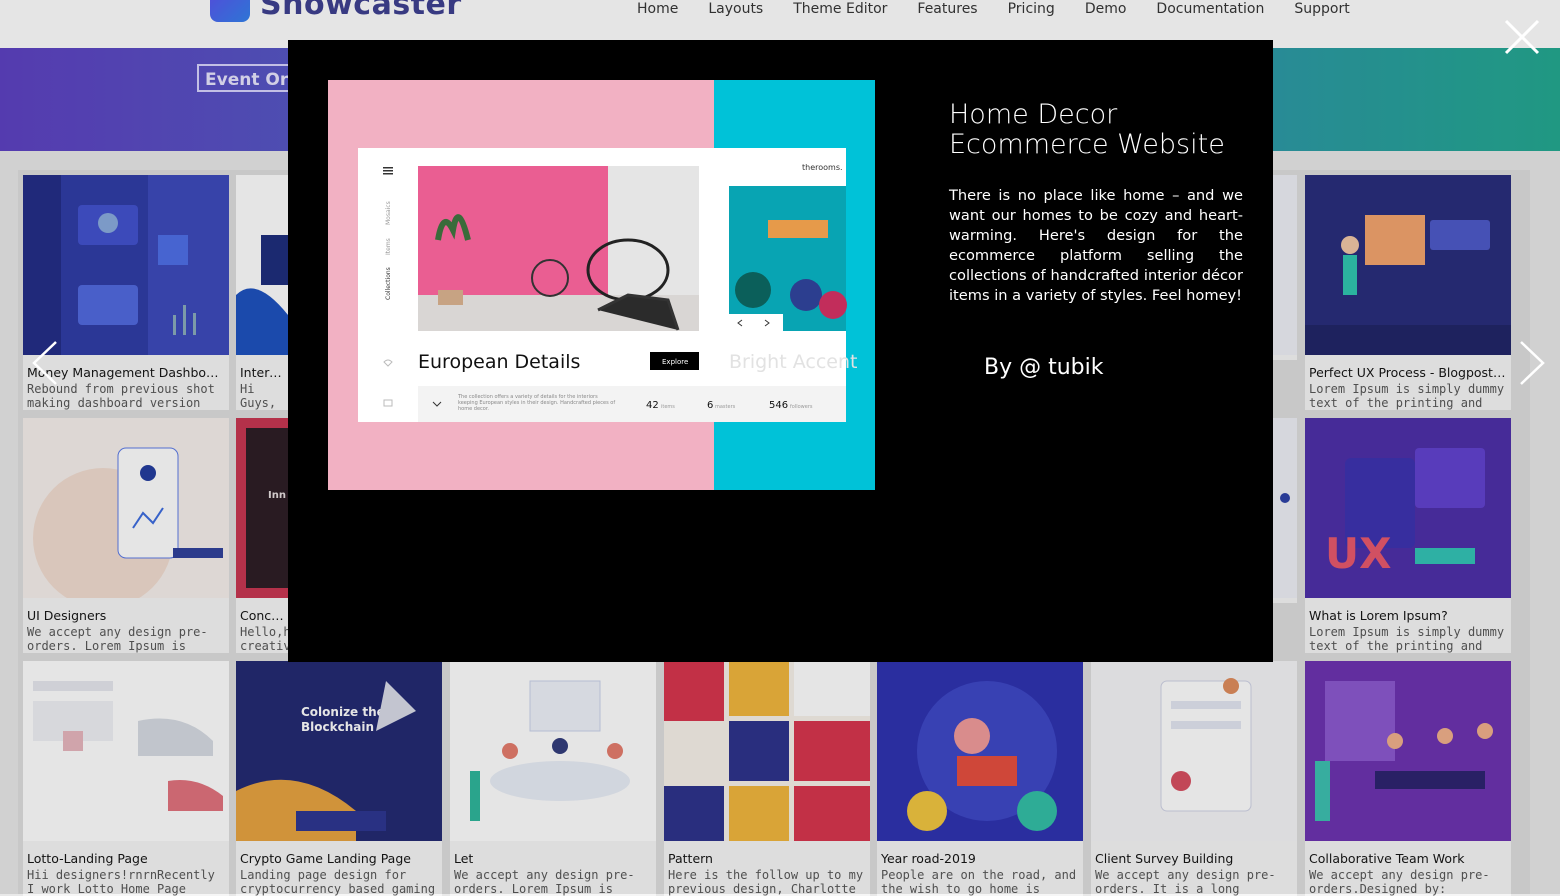 The width and height of the screenshot is (1560, 896). Describe the element at coordinates (793, 362) in the screenshot. I see `mock-next-heading: Bright Accent` at that location.